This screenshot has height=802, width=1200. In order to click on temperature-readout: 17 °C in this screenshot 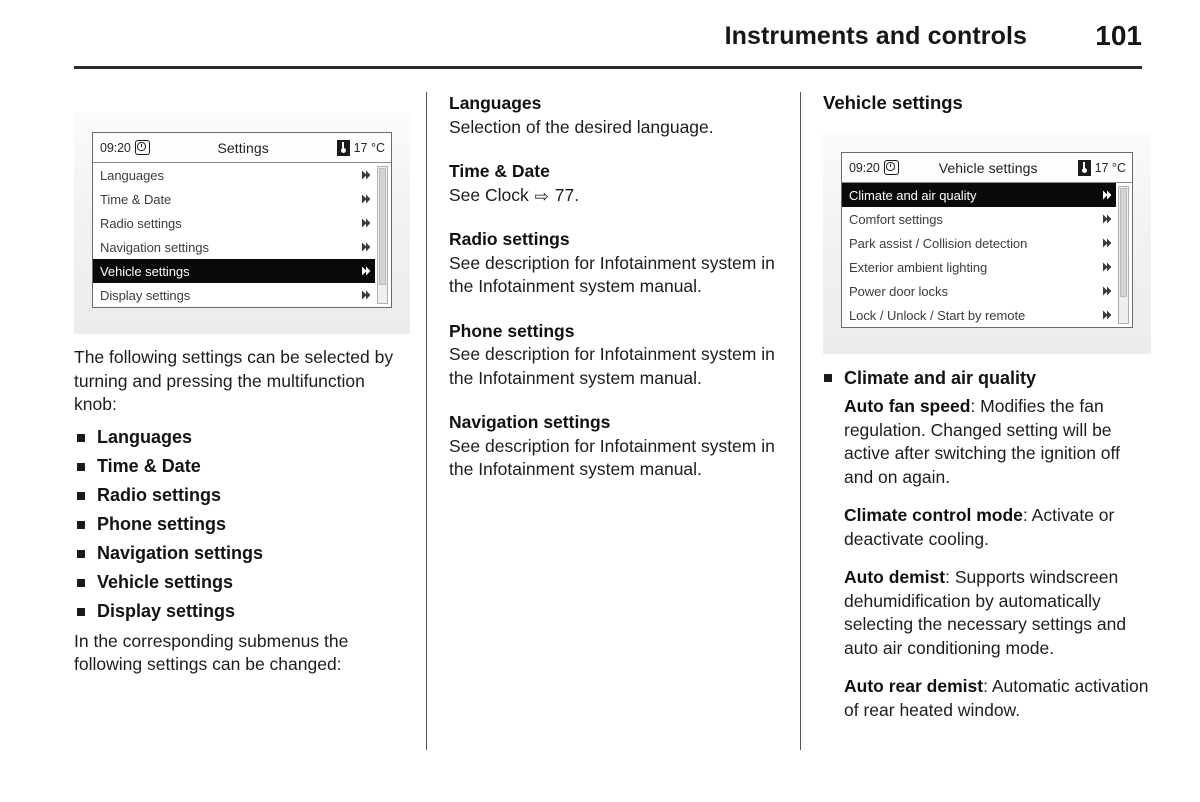, I will do `click(1101, 167)`.